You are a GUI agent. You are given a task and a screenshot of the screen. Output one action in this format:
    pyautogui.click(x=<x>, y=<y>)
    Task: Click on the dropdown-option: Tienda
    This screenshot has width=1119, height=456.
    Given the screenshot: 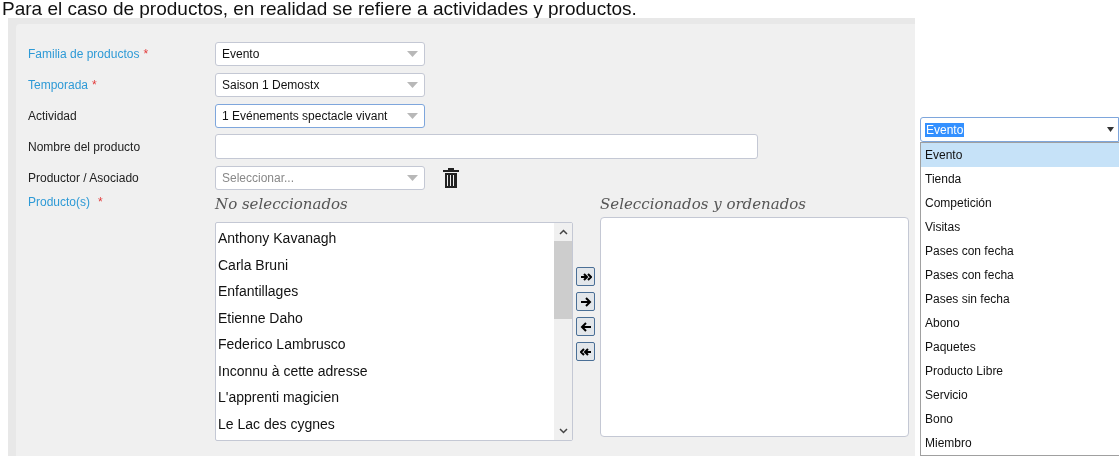 What is the action you would take?
    pyautogui.click(x=1020, y=179)
    